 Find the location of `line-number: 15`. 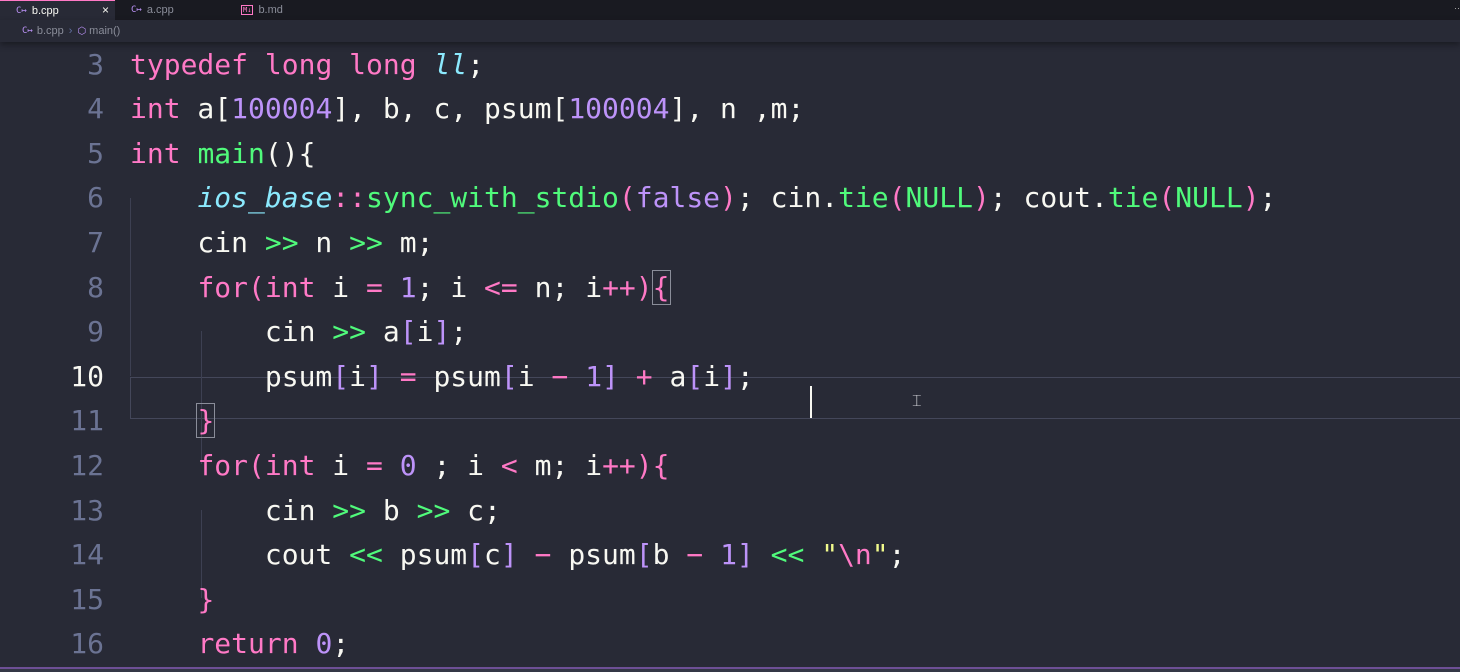

line-number: 15 is located at coordinates (87, 599).